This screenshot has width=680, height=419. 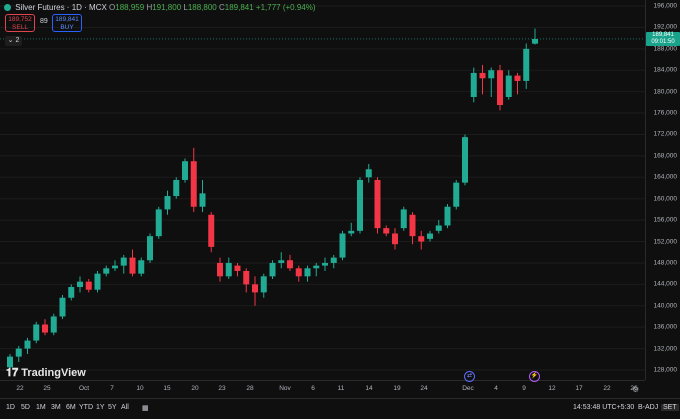 What do you see at coordinates (603, 407) in the screenshot?
I see `clock-time: 14:53:48 UTC+5:30` at bounding box center [603, 407].